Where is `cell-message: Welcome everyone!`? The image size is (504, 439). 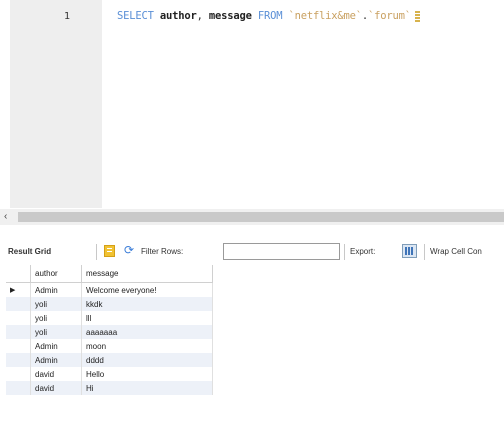
cell-message: Welcome everyone! is located at coordinates (147, 289).